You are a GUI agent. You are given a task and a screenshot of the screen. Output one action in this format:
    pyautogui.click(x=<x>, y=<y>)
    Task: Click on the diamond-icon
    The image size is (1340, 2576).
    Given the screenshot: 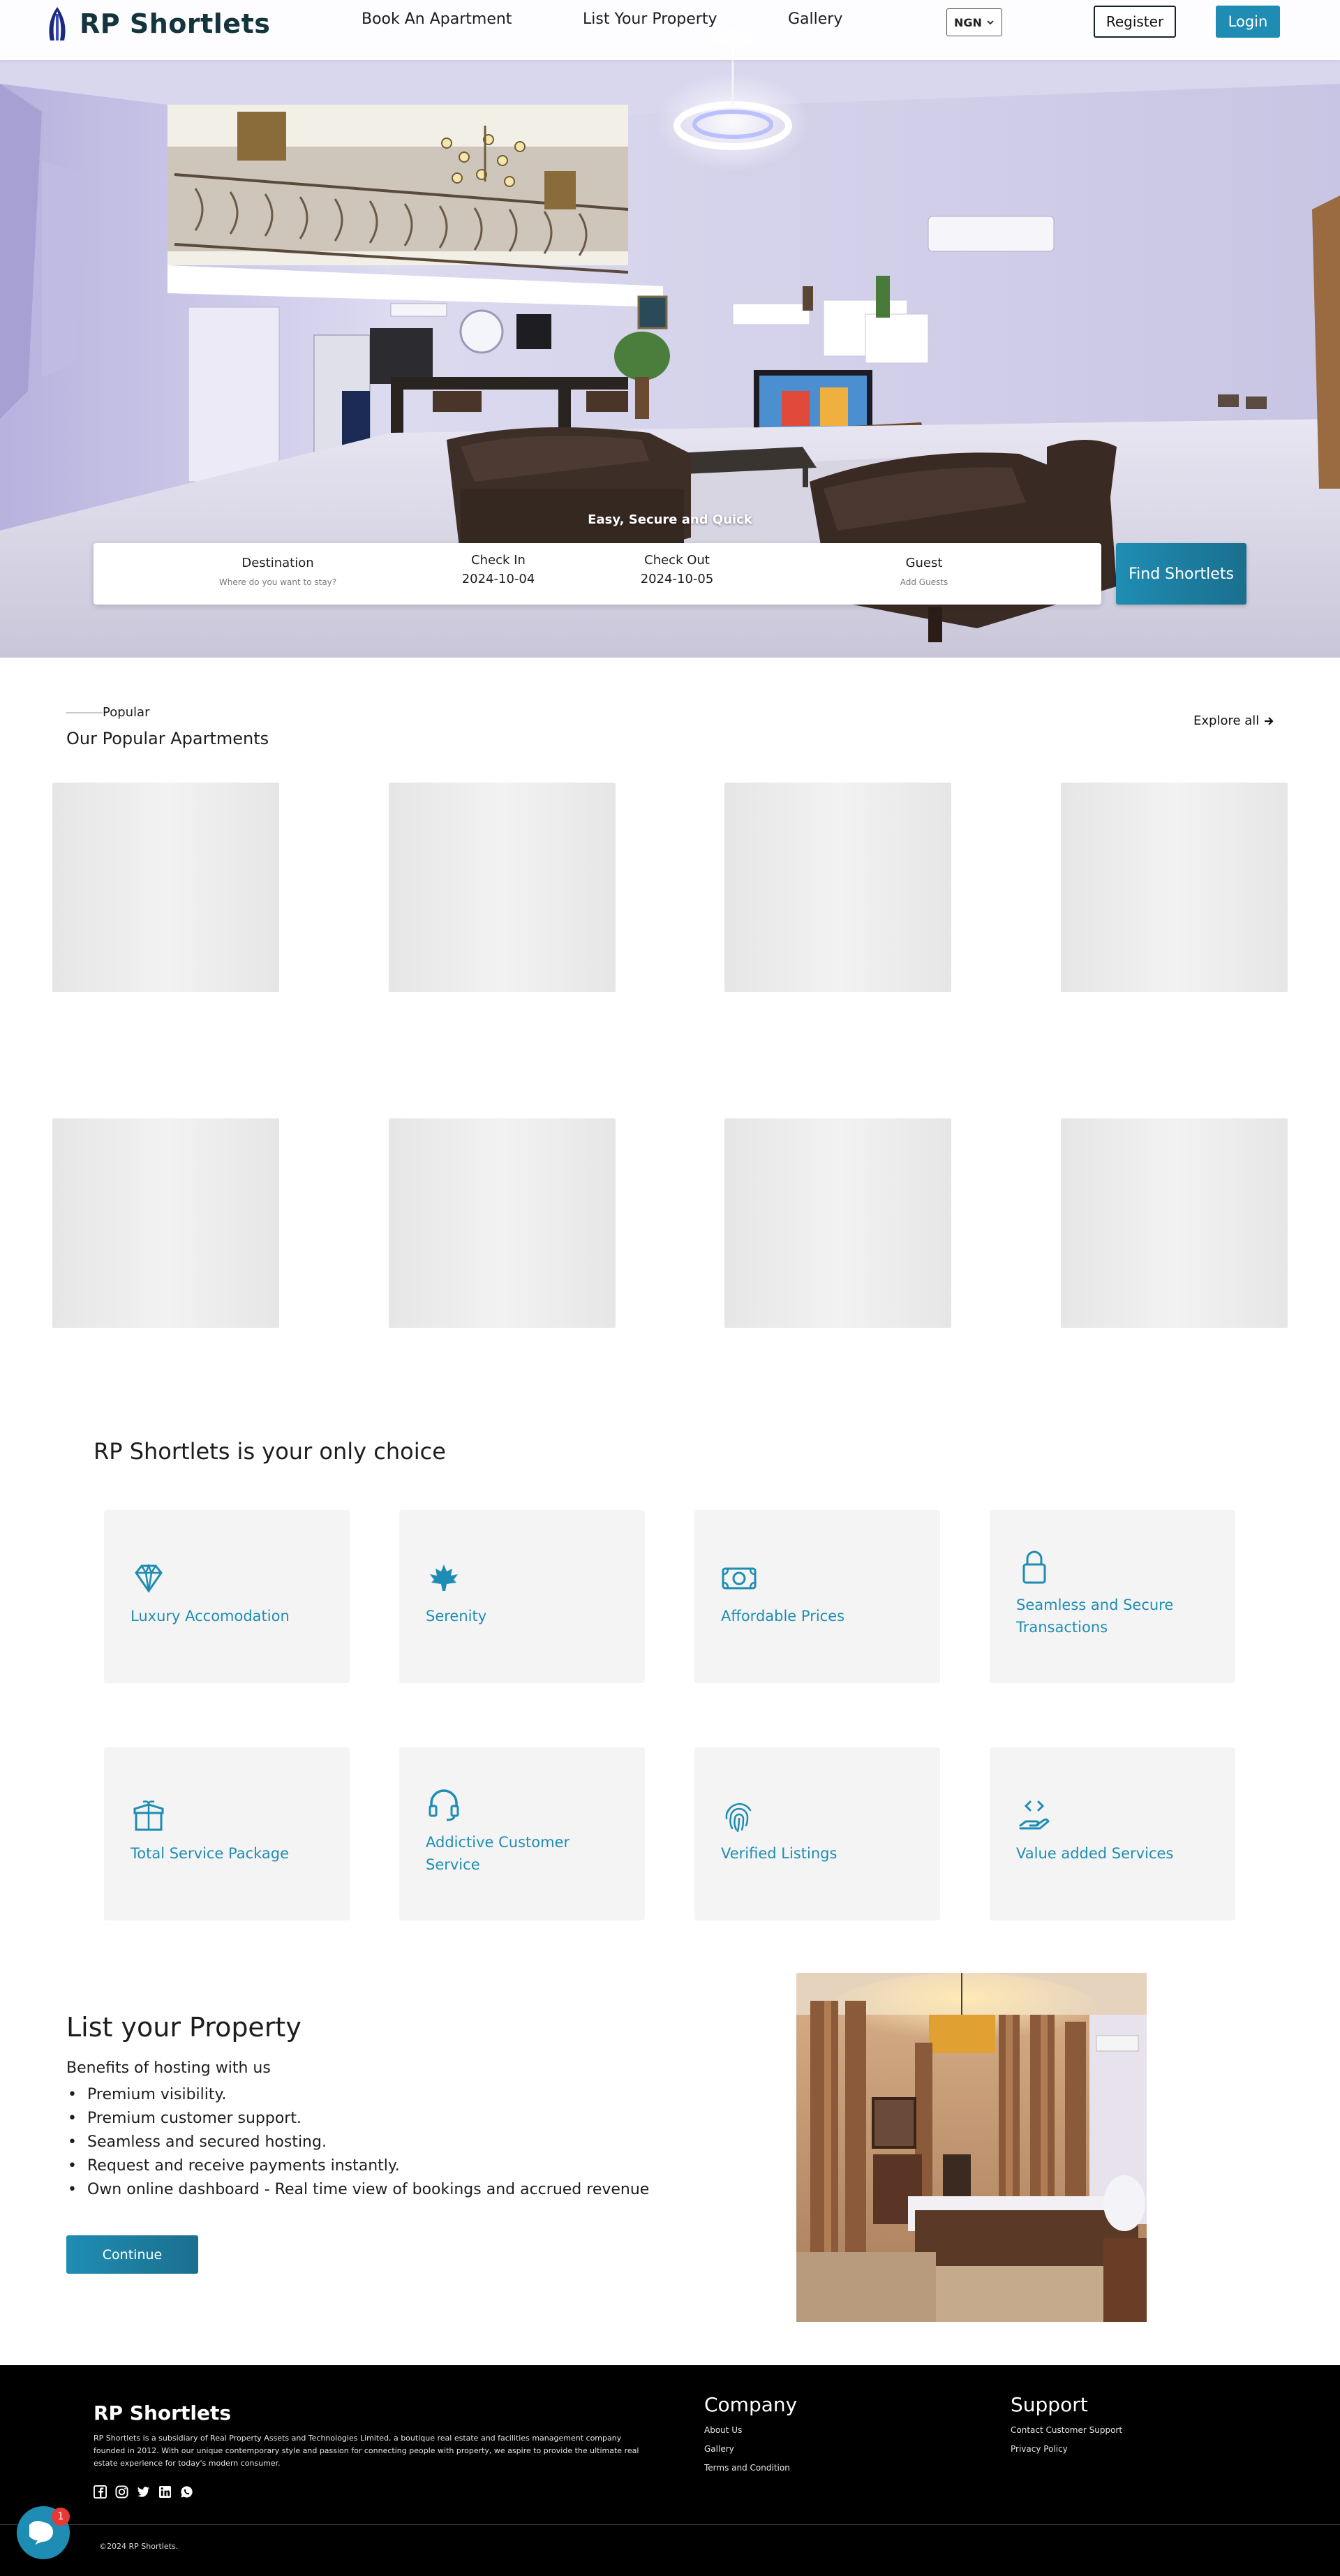 What is the action you would take?
    pyautogui.click(x=149, y=1578)
    